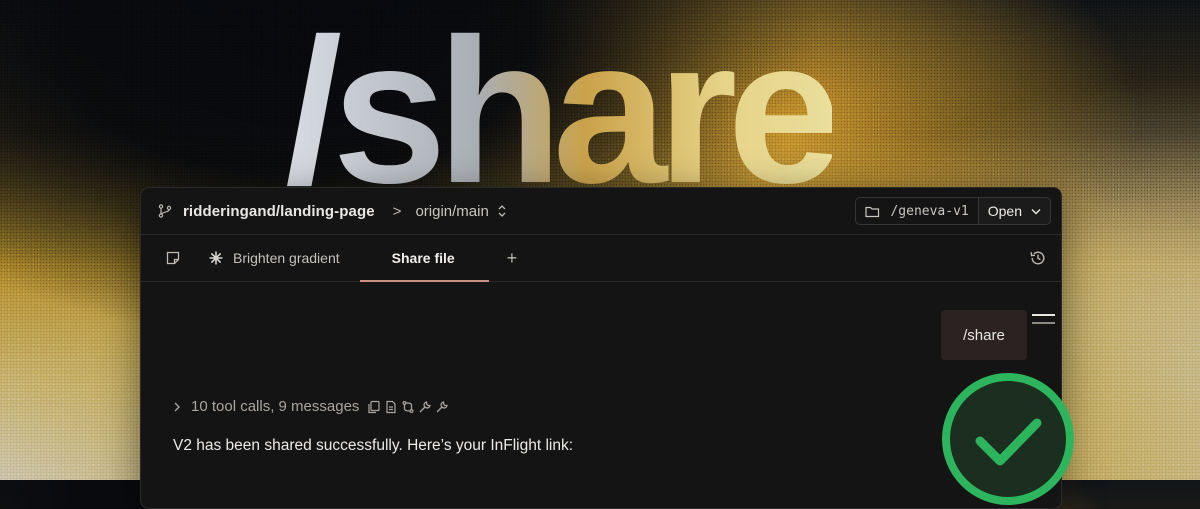 This screenshot has height=509, width=1200. I want to click on menu-bars-icon, so click(1043, 319).